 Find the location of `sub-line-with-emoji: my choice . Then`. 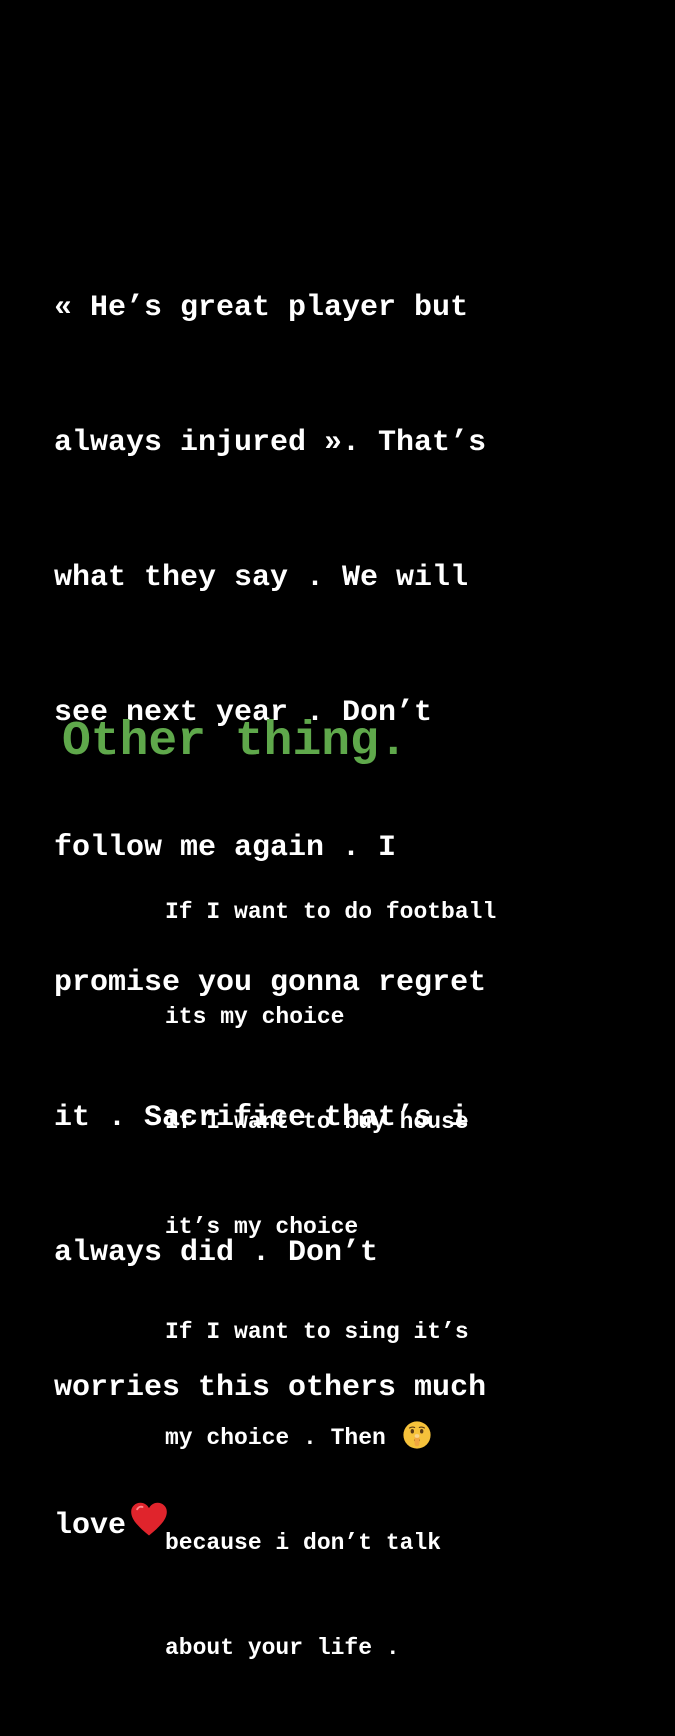

sub-line-with-emoji: my choice . Then is located at coordinates (405, 1438).